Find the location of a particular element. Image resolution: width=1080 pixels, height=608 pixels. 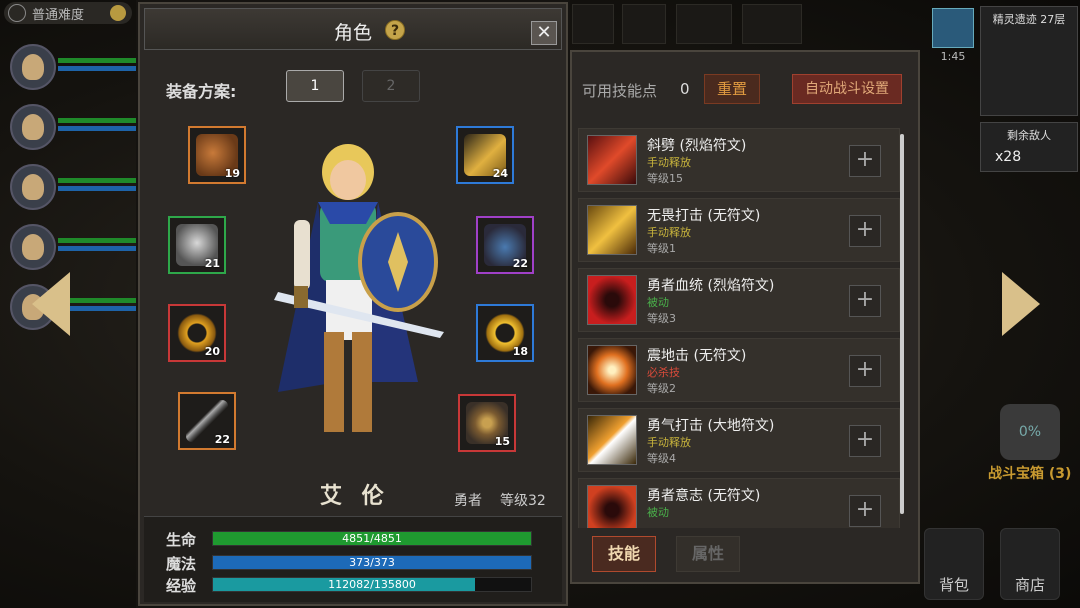

minimap: 精灵遗迹 27层 is located at coordinates (1029, 61).